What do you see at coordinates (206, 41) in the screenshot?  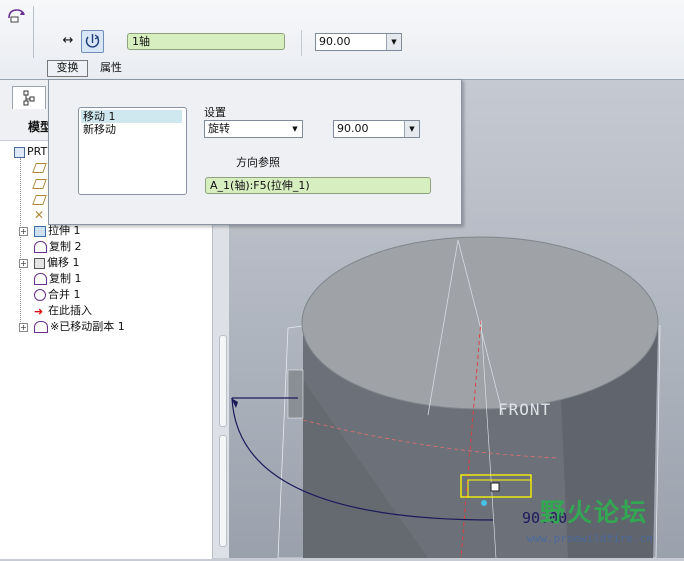 I see `direction-reference-field: 1轴` at bounding box center [206, 41].